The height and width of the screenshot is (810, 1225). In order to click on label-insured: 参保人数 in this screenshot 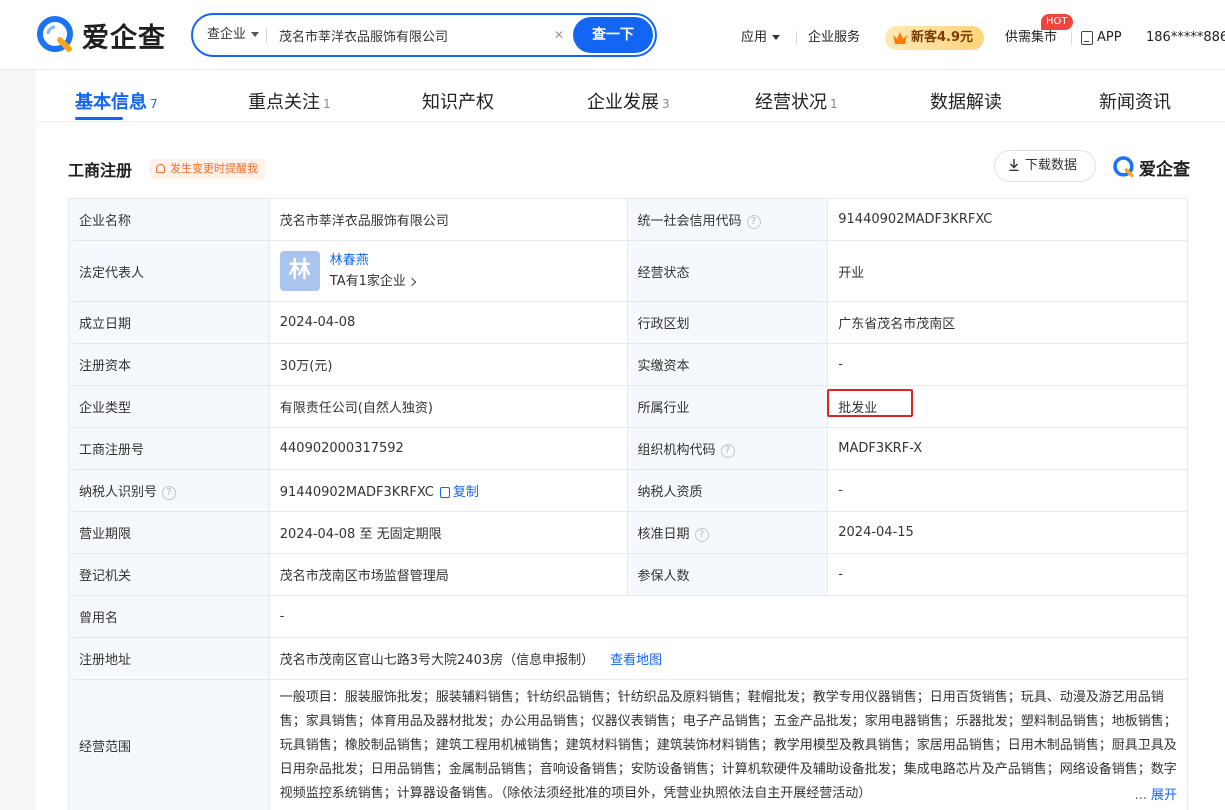, I will do `click(727, 574)`.